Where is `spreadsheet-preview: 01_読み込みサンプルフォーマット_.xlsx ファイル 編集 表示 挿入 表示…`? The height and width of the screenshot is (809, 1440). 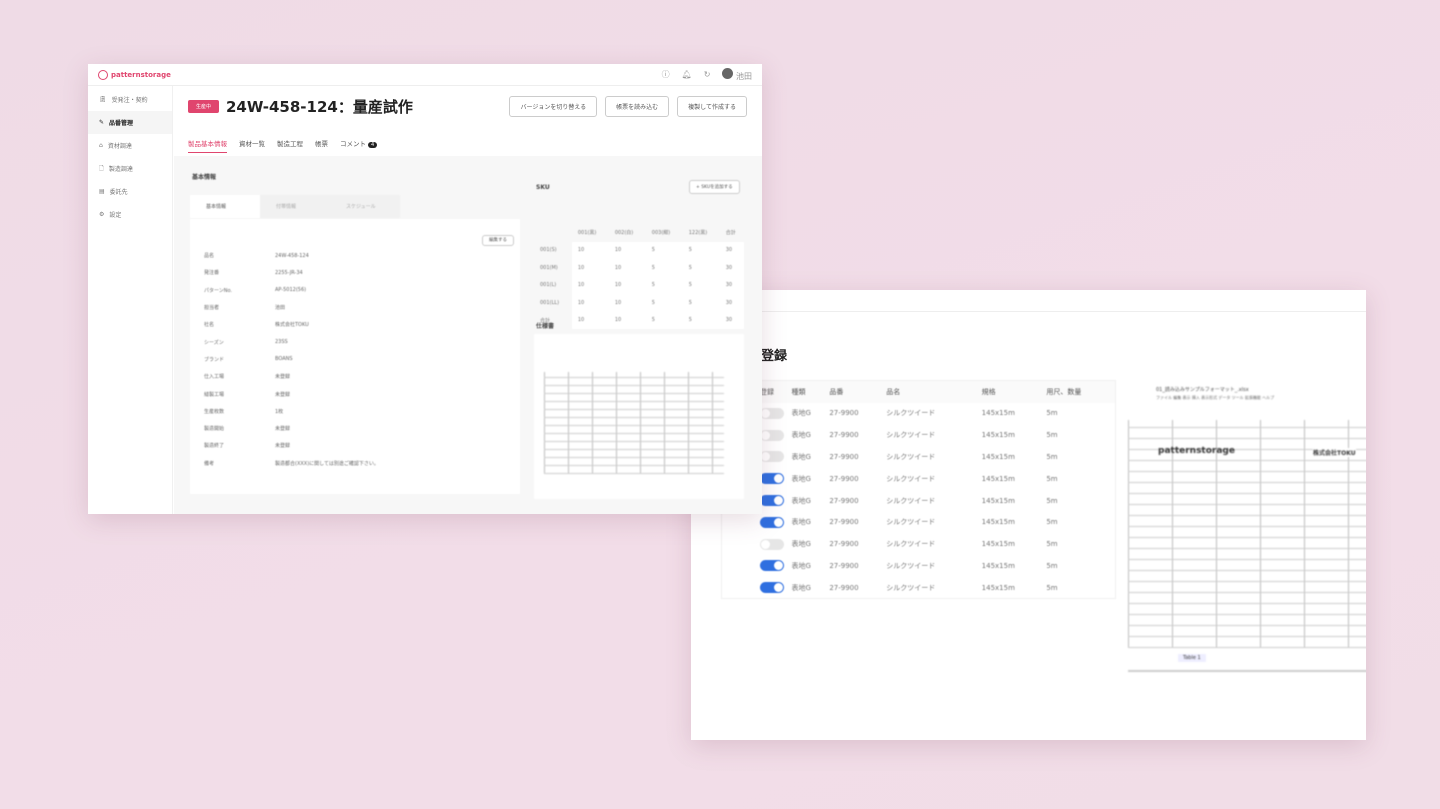 spreadsheet-preview: 01_読み込みサンプルフォーマット_.xlsx ファイル 編集 表示 挿入 表示… is located at coordinates (1247, 526).